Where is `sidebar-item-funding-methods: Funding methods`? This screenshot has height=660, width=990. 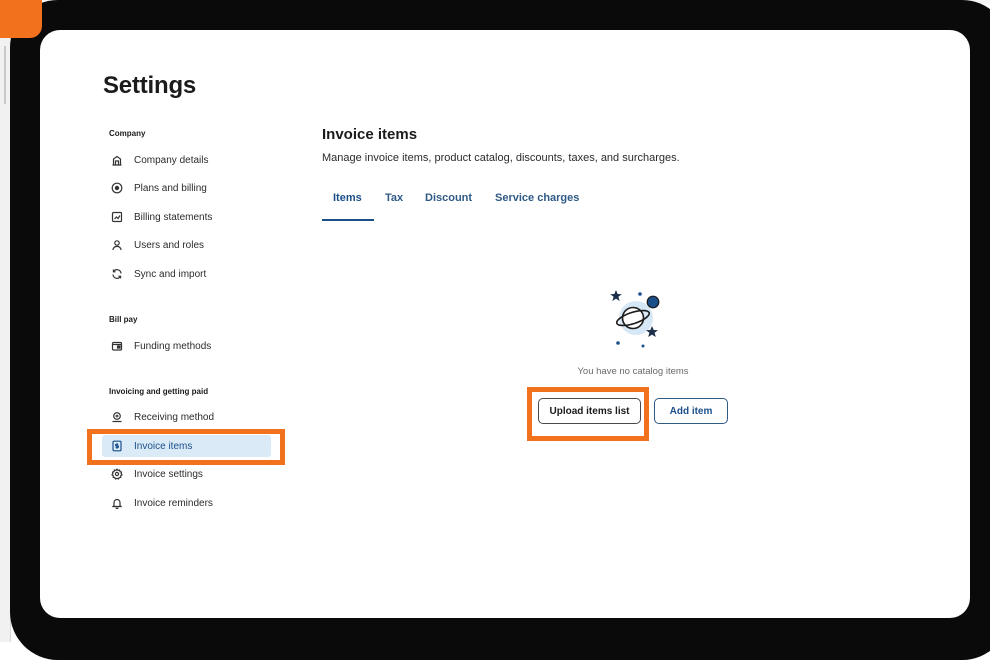 sidebar-item-funding-methods: Funding methods is located at coordinates (186, 346).